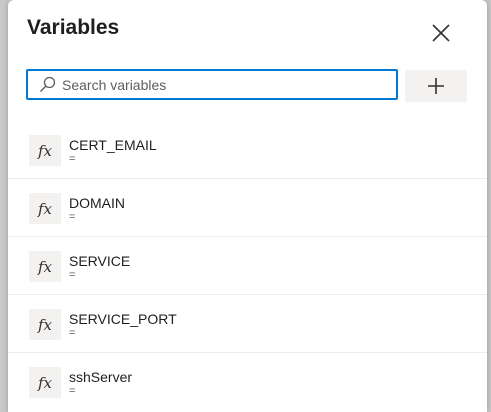 Image resolution: width=491 pixels, height=412 pixels. What do you see at coordinates (229, 84) in the screenshot?
I see `search-input` at bounding box center [229, 84].